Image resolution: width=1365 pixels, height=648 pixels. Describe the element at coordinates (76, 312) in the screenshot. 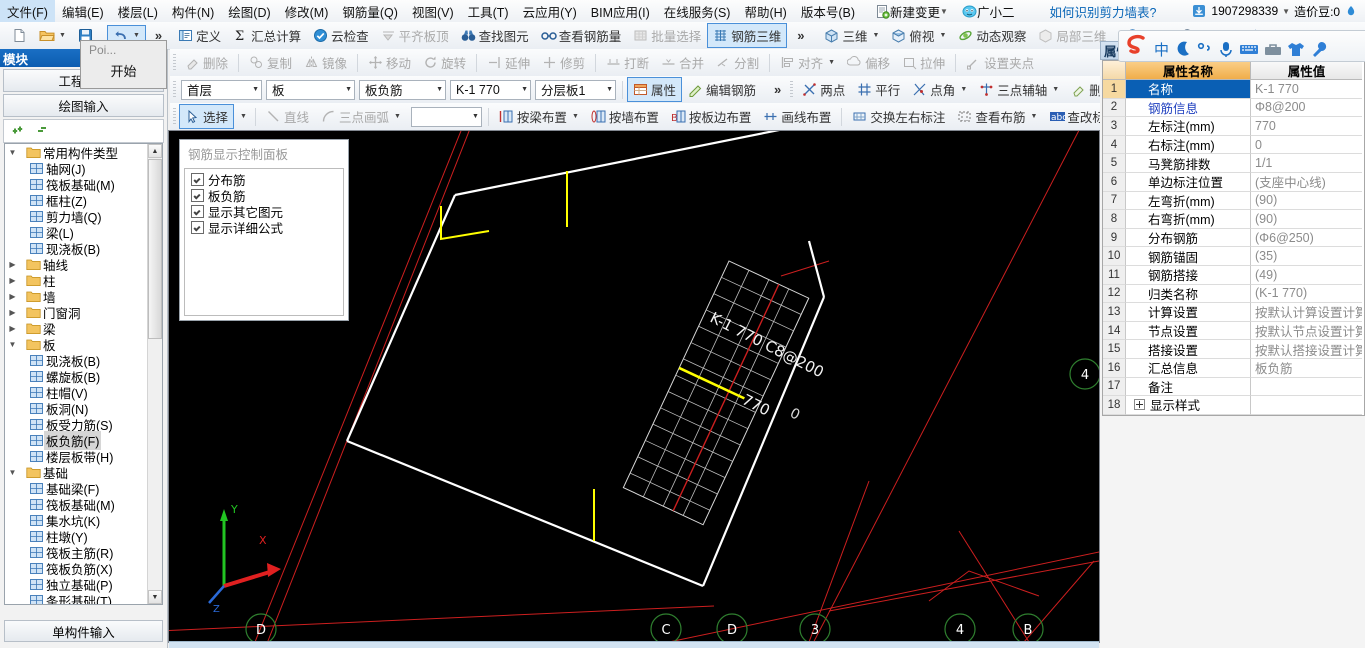

I see `tree-item: ▶ 门窗洞` at that location.